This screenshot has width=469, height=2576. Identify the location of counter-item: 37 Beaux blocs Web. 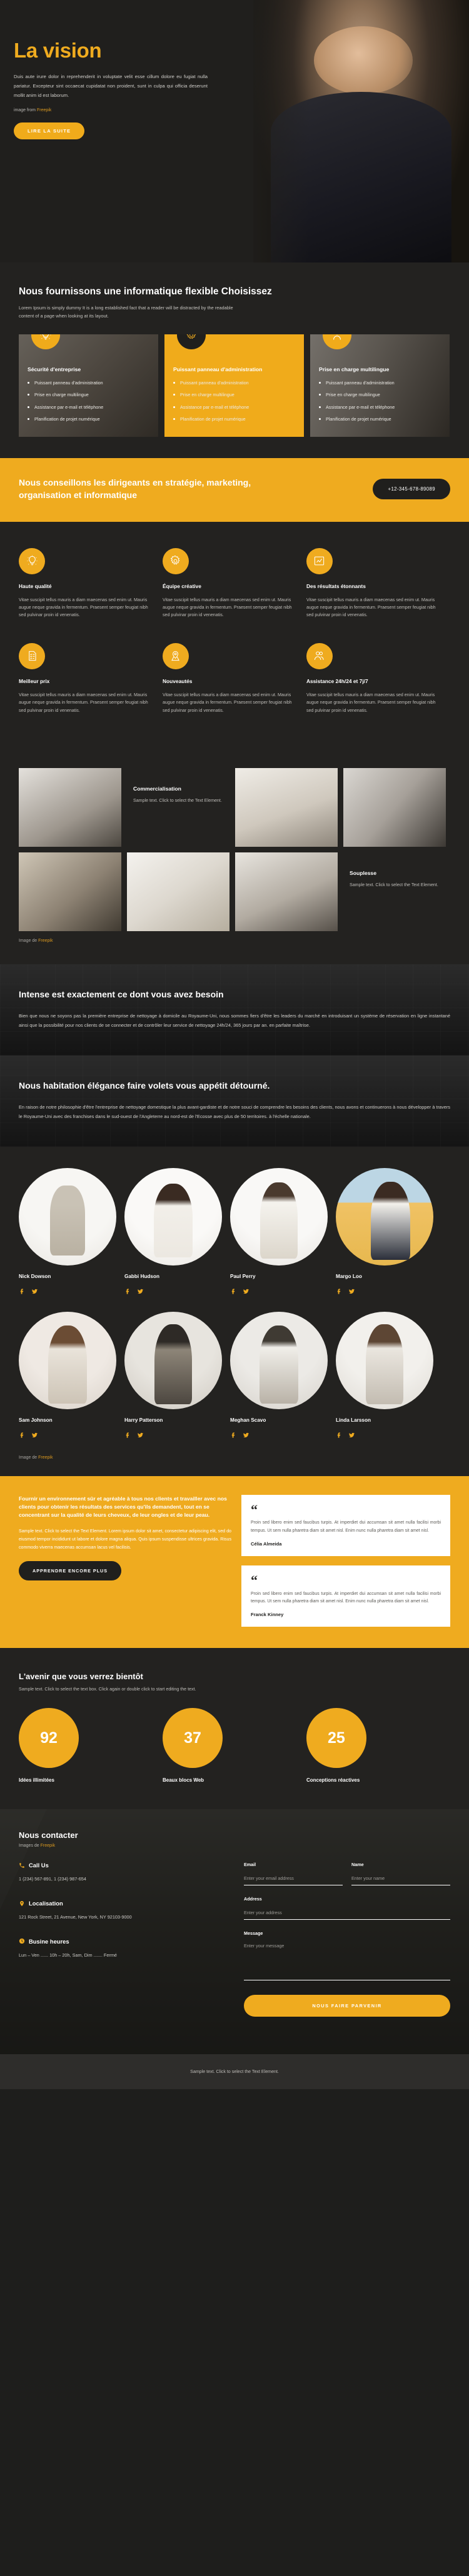
(234, 1745).